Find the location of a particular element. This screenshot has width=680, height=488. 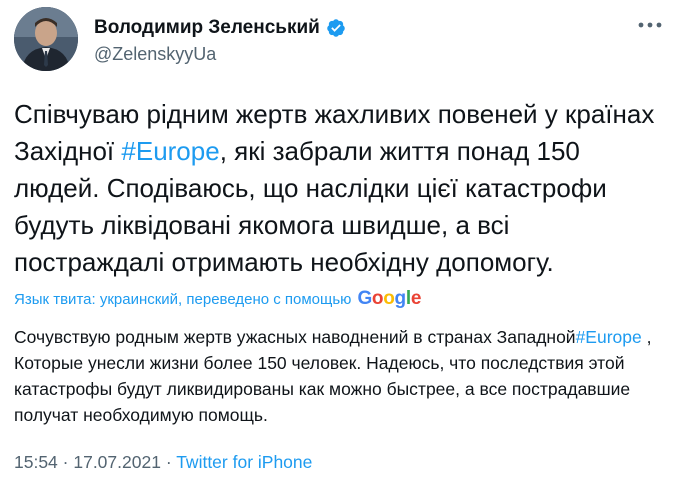

more-options-icon is located at coordinates (650, 25).